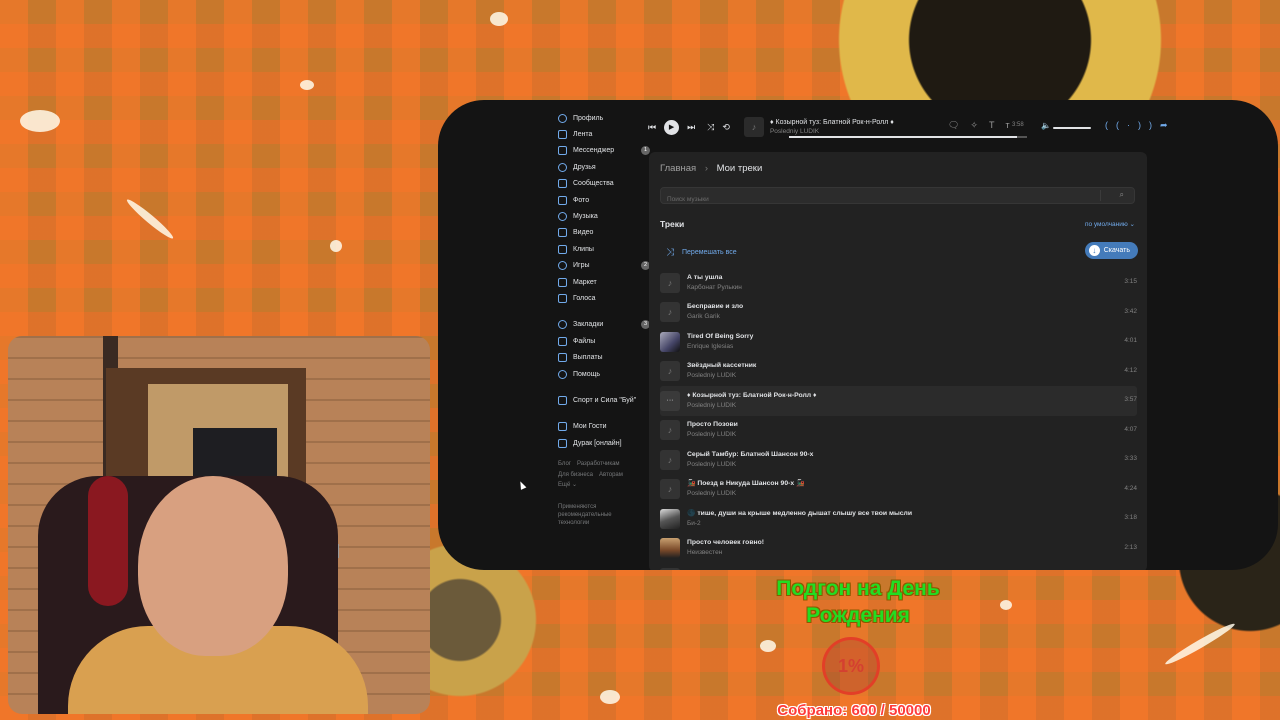  I want to click on footer-authors-link: Авторам, so click(611, 475).